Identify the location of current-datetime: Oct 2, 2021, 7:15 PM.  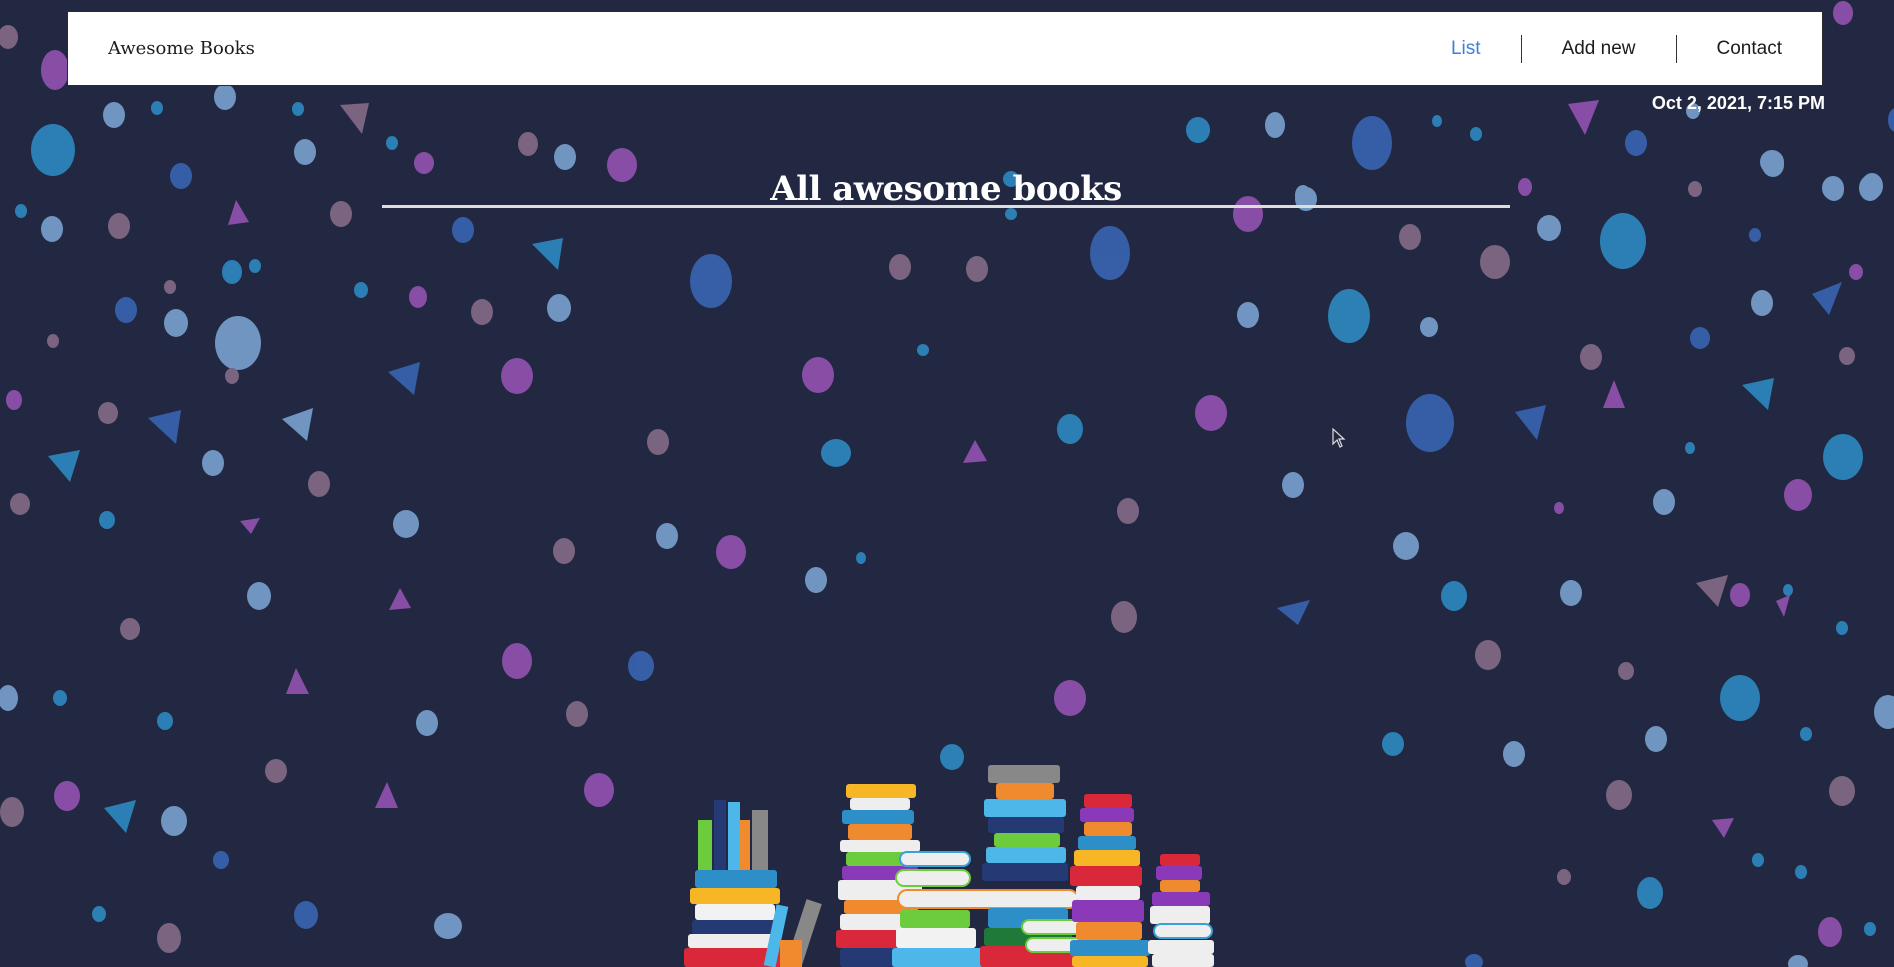
(1738, 103).